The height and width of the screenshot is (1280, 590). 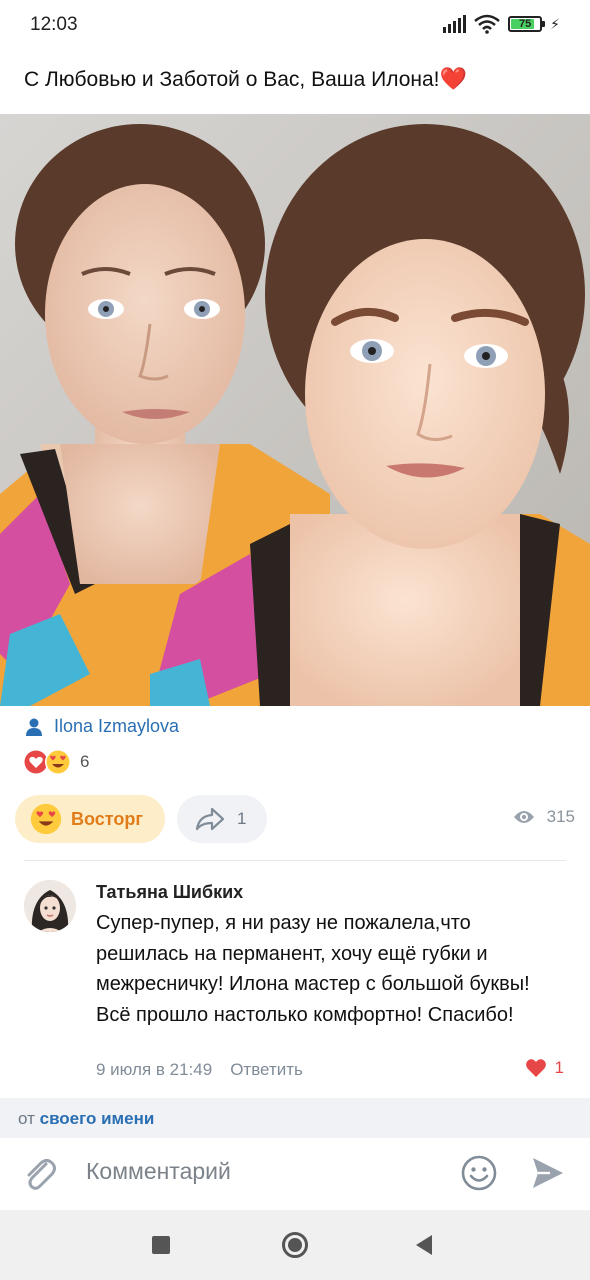 I want to click on battery-level: 75, so click(x=525, y=24).